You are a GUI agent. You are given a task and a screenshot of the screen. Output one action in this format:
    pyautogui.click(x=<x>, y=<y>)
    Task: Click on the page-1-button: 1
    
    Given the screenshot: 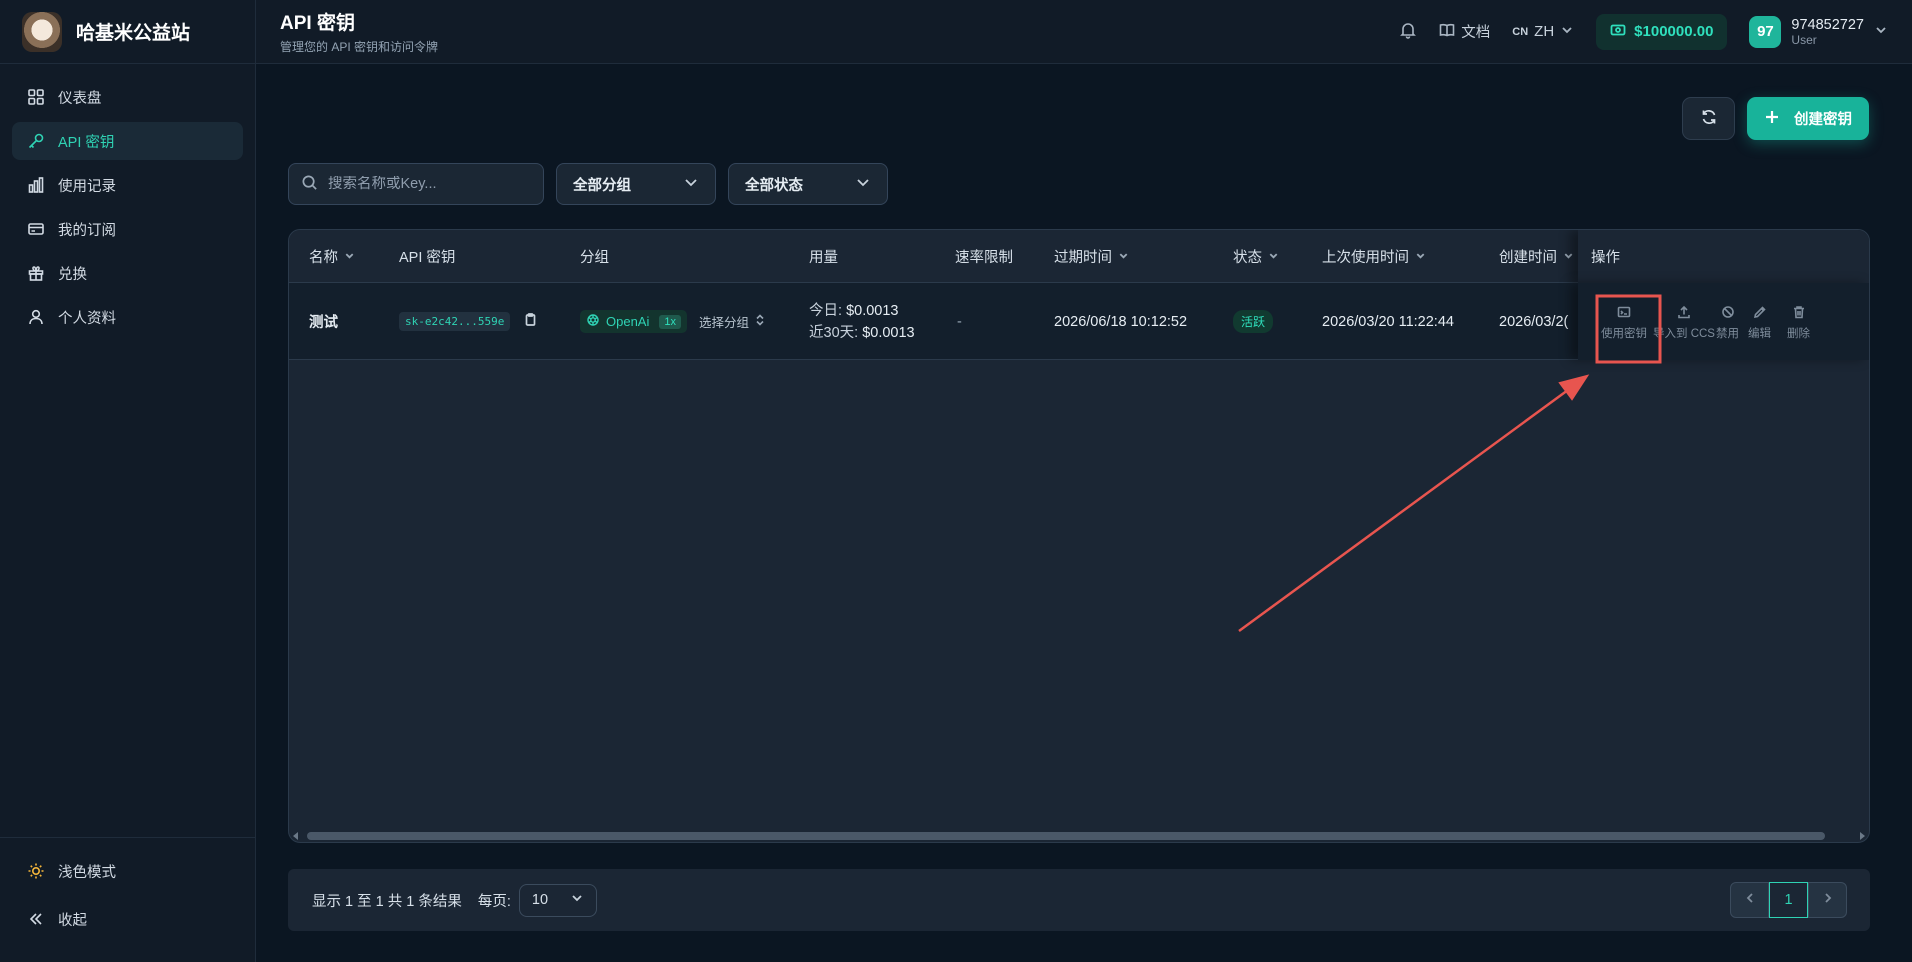 What is the action you would take?
    pyautogui.click(x=1788, y=900)
    